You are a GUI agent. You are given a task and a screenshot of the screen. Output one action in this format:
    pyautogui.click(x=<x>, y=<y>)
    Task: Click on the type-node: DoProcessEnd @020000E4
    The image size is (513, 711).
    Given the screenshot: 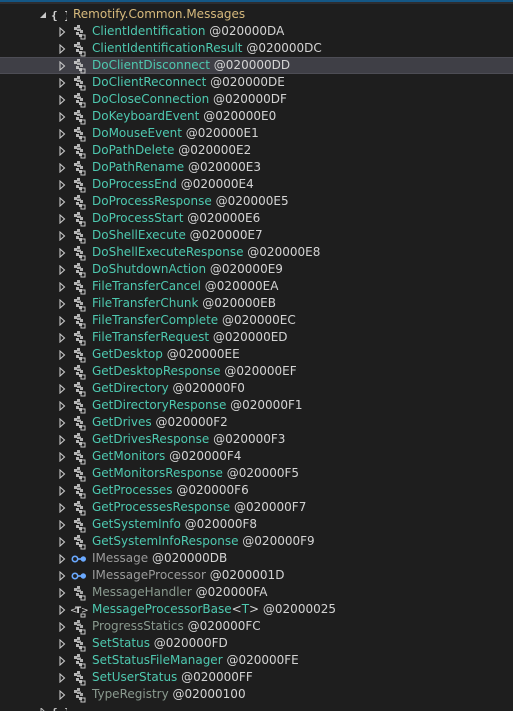 What is the action you would take?
    pyautogui.click(x=256, y=184)
    